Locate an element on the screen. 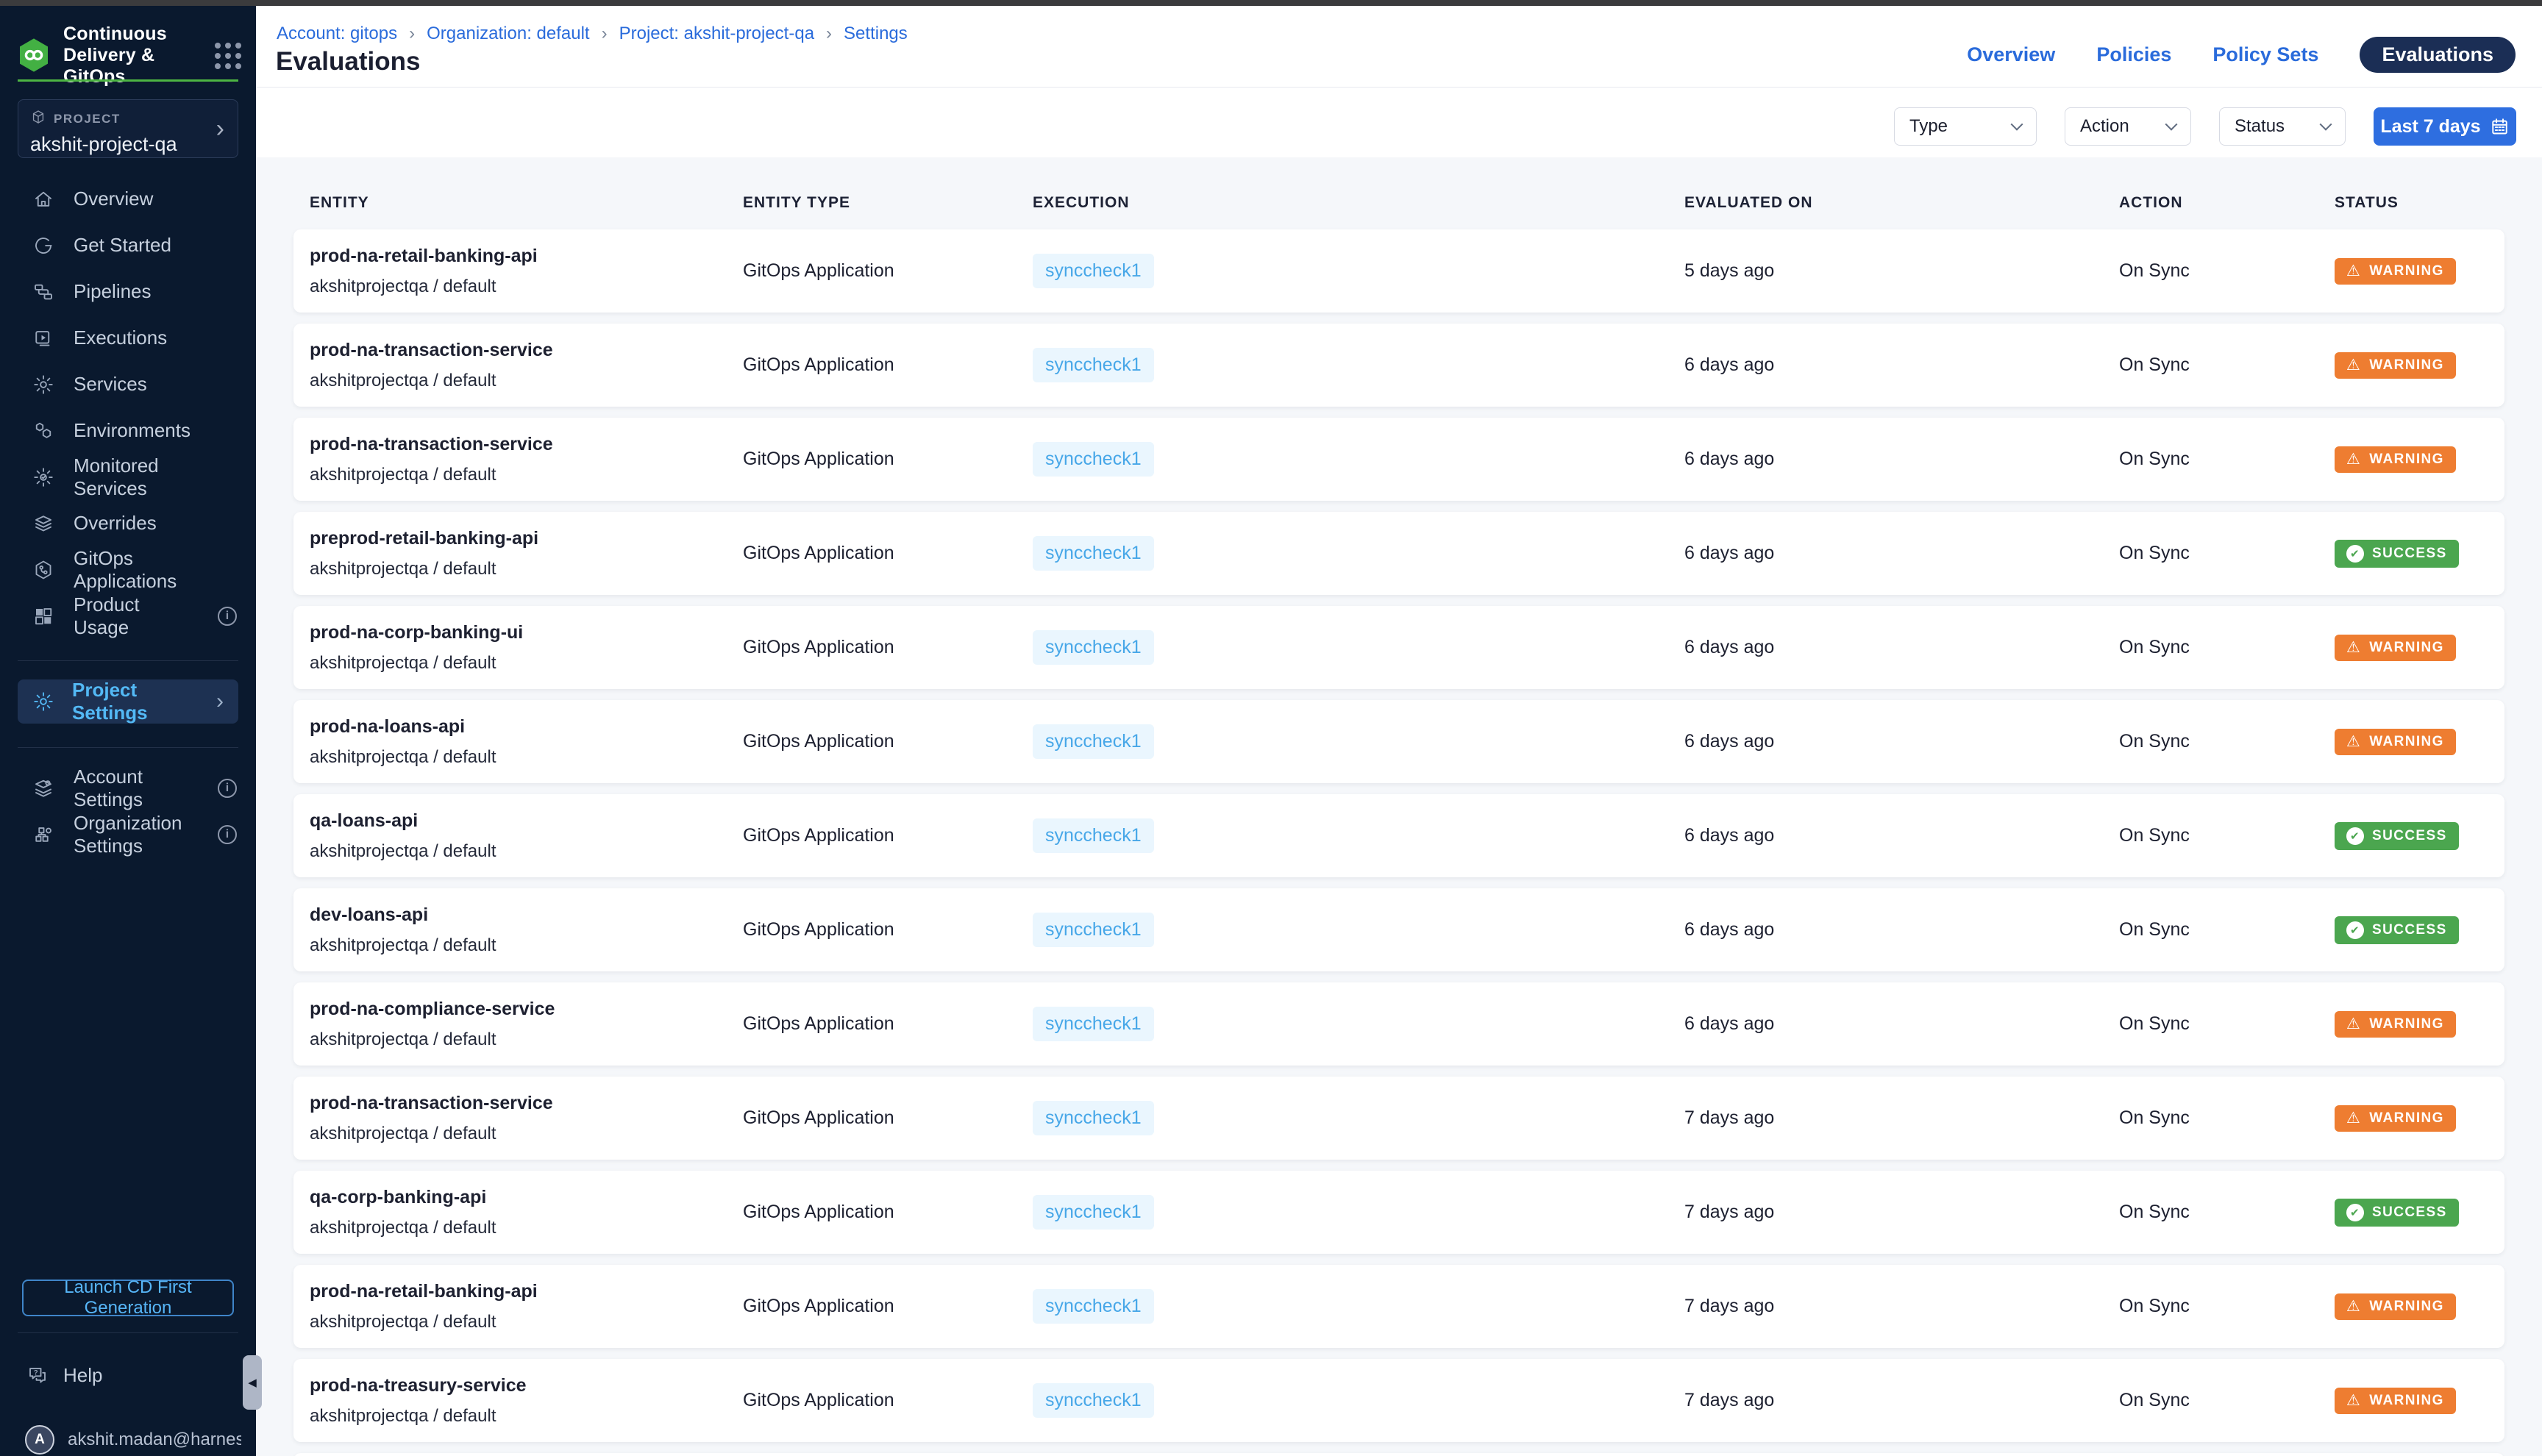 This screenshot has height=1456, width=2542. page-tabs: Overview Policies Policy Sets Evaluations is located at coordinates (2241, 55).